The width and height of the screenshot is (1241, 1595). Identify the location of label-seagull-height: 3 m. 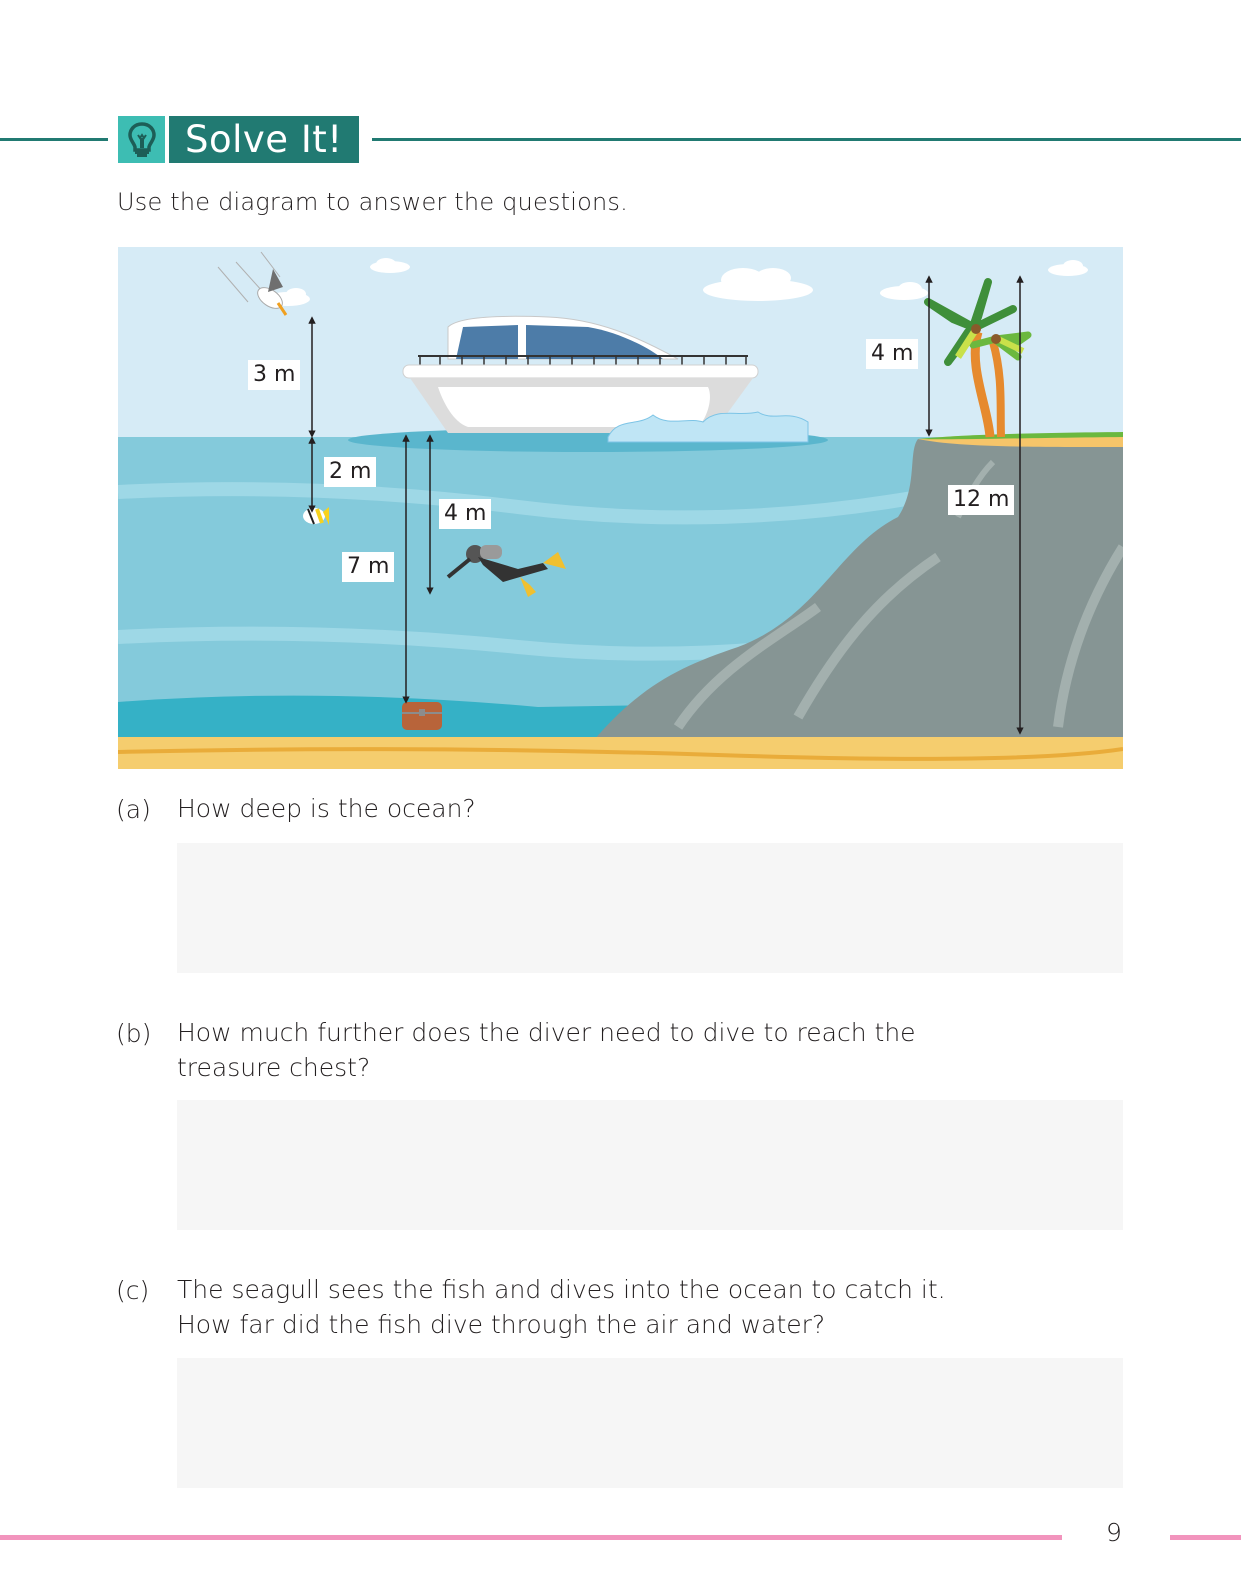
(274, 375).